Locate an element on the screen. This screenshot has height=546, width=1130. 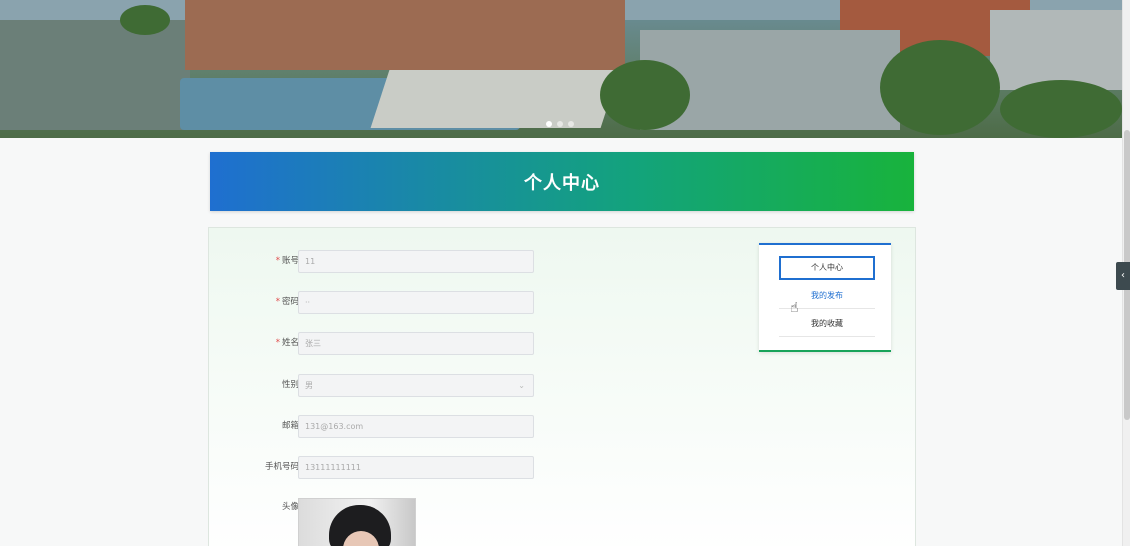
phone-input: 13111111111 is located at coordinates (416, 467).